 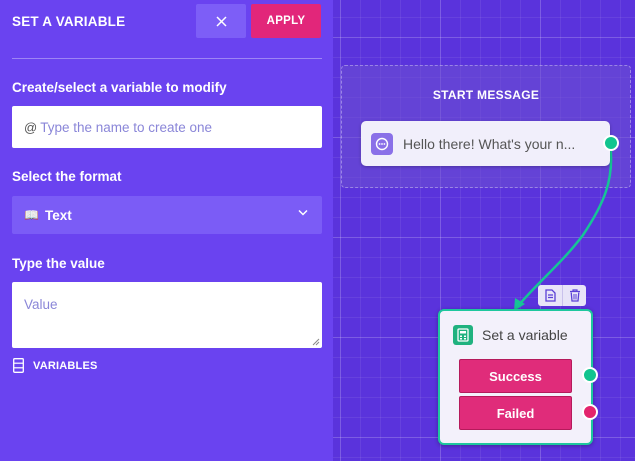 I want to click on variables-icon, so click(x=18, y=365).